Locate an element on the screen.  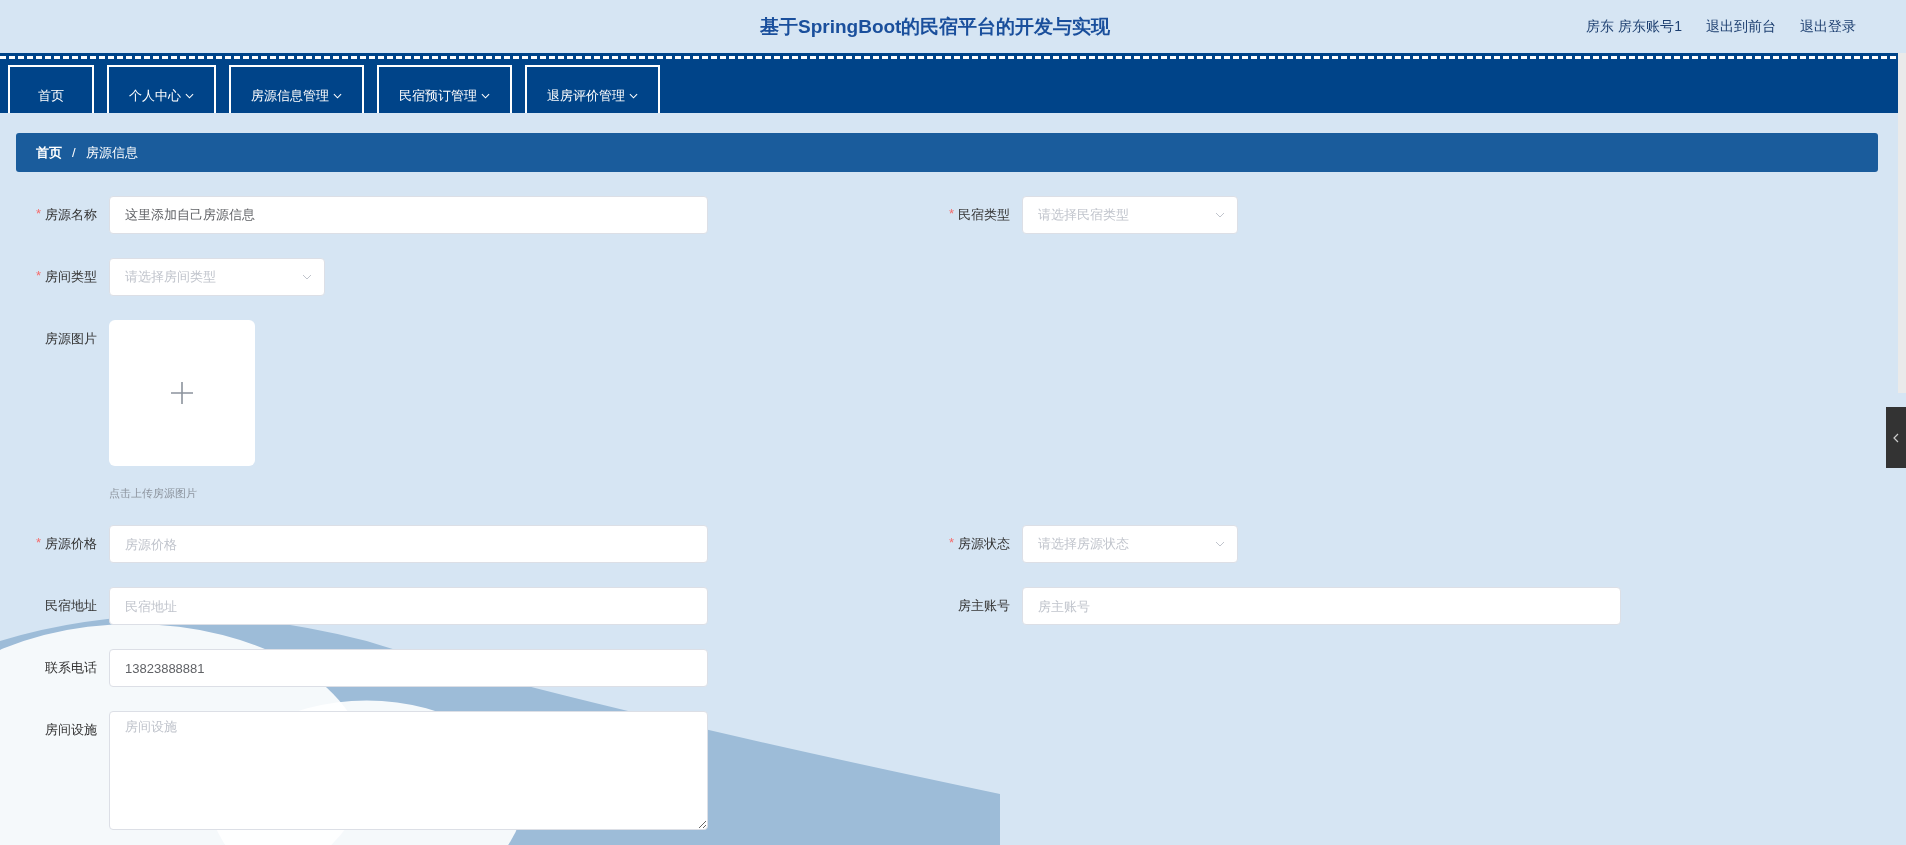
plus-icon is located at coordinates (182, 393).